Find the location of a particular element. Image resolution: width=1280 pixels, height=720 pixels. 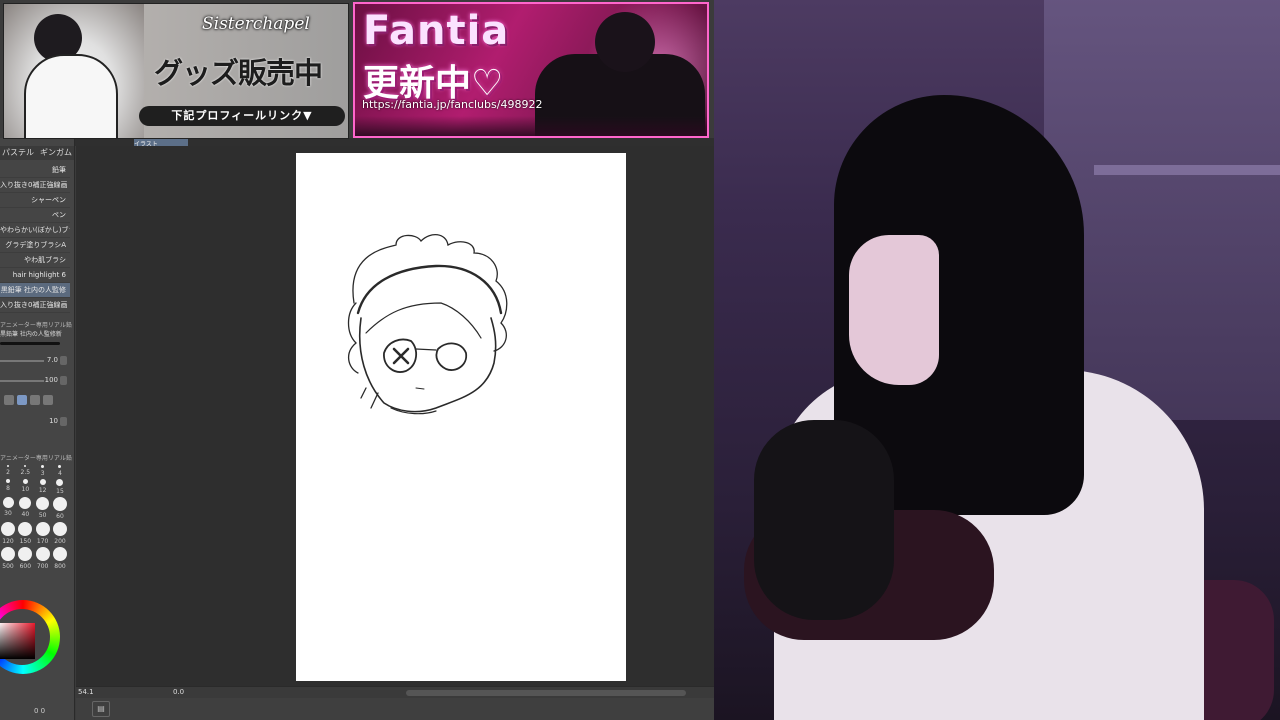

fantia-url: https://fantia.jp/fanclubs/498922 is located at coordinates (452, 104).